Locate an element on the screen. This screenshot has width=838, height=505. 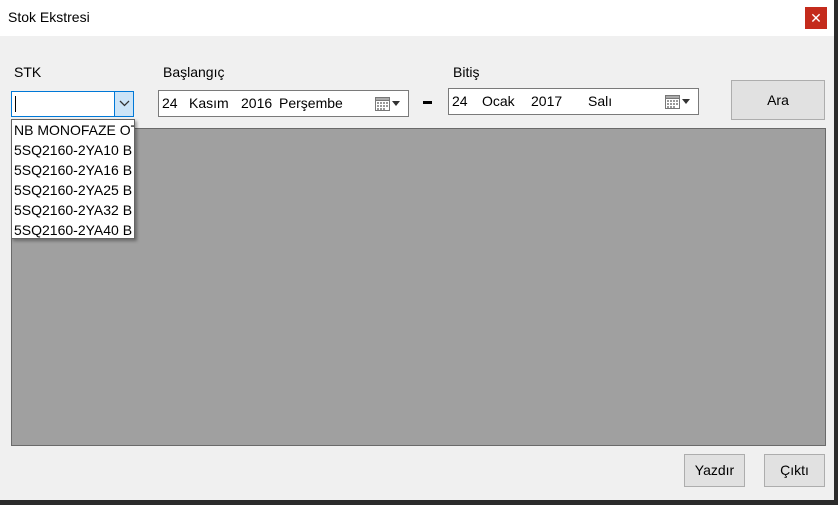
stk-label: STK is located at coordinates (28, 72).